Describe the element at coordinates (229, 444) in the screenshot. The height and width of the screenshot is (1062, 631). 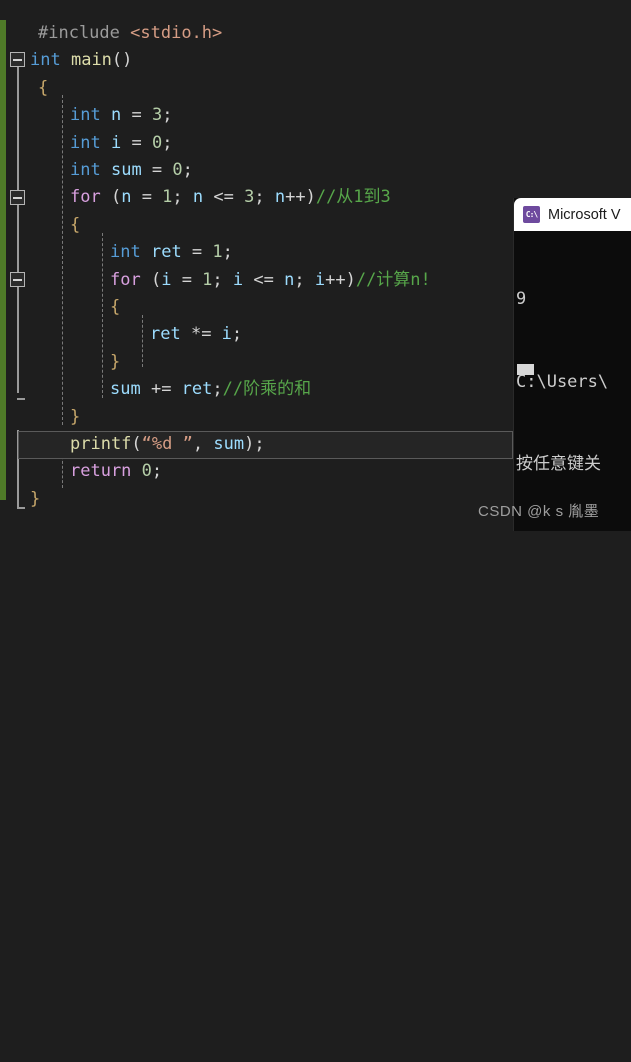
I see `identifier-sum: sum` at that location.